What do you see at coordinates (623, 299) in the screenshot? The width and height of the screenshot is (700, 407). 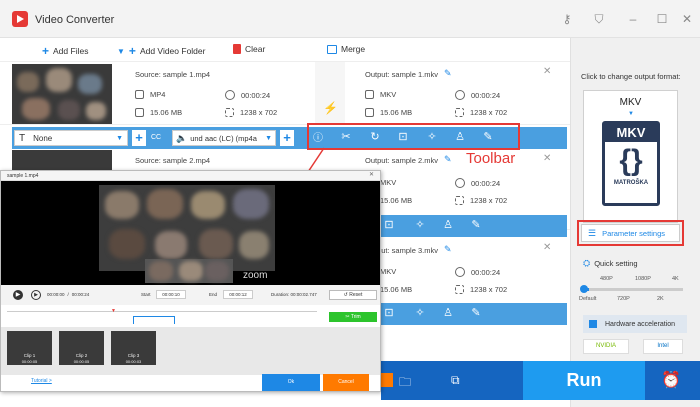 I see `quality-label: 720P` at bounding box center [623, 299].